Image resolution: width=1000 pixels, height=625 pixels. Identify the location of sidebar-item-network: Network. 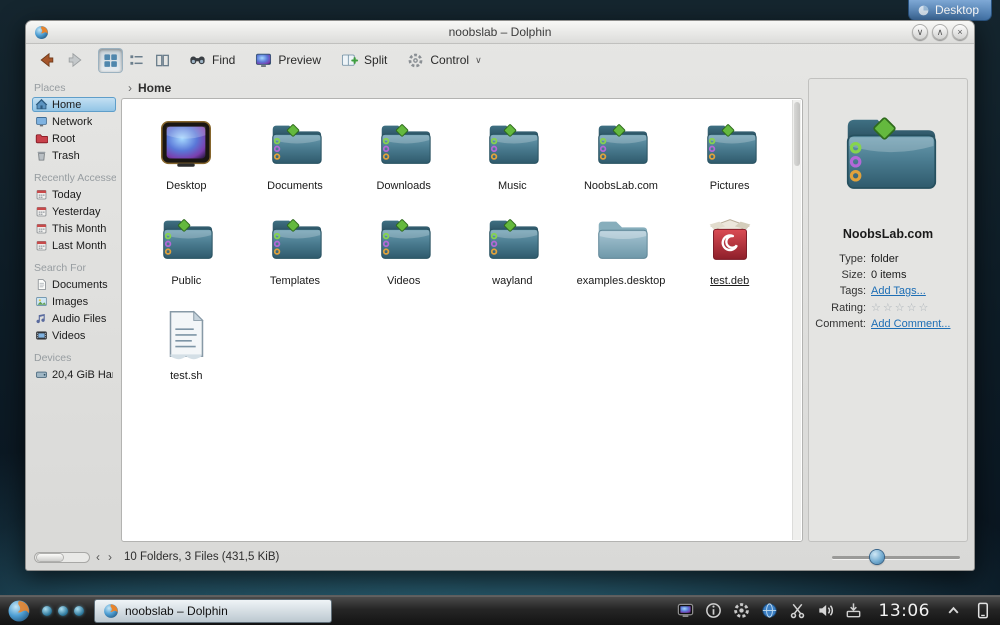
(74, 121).